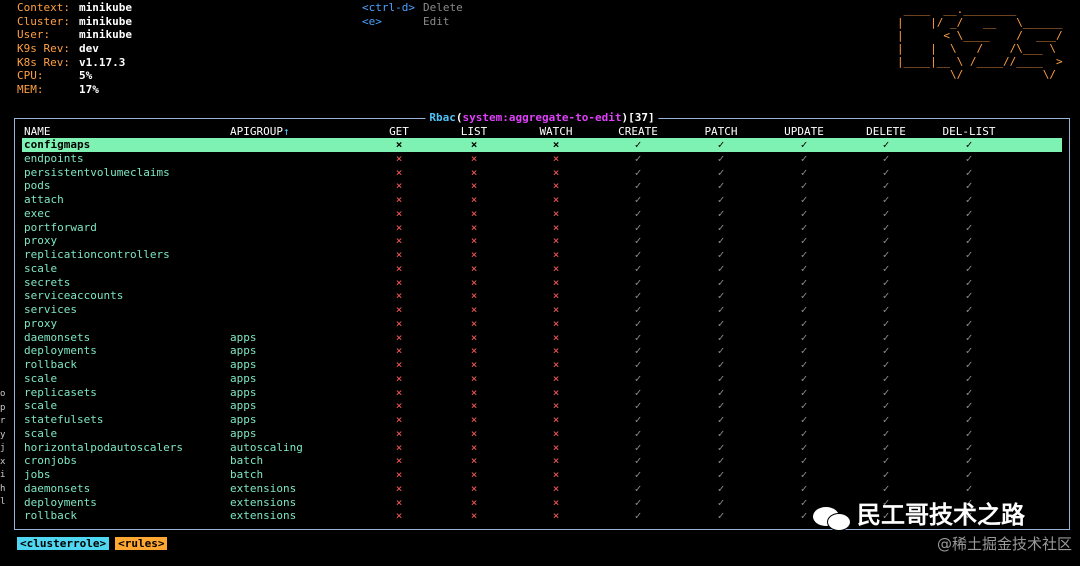 The image size is (1080, 566). Describe the element at coordinates (74, 35) in the screenshot. I see `cluster-info-row: User: minikube` at that location.